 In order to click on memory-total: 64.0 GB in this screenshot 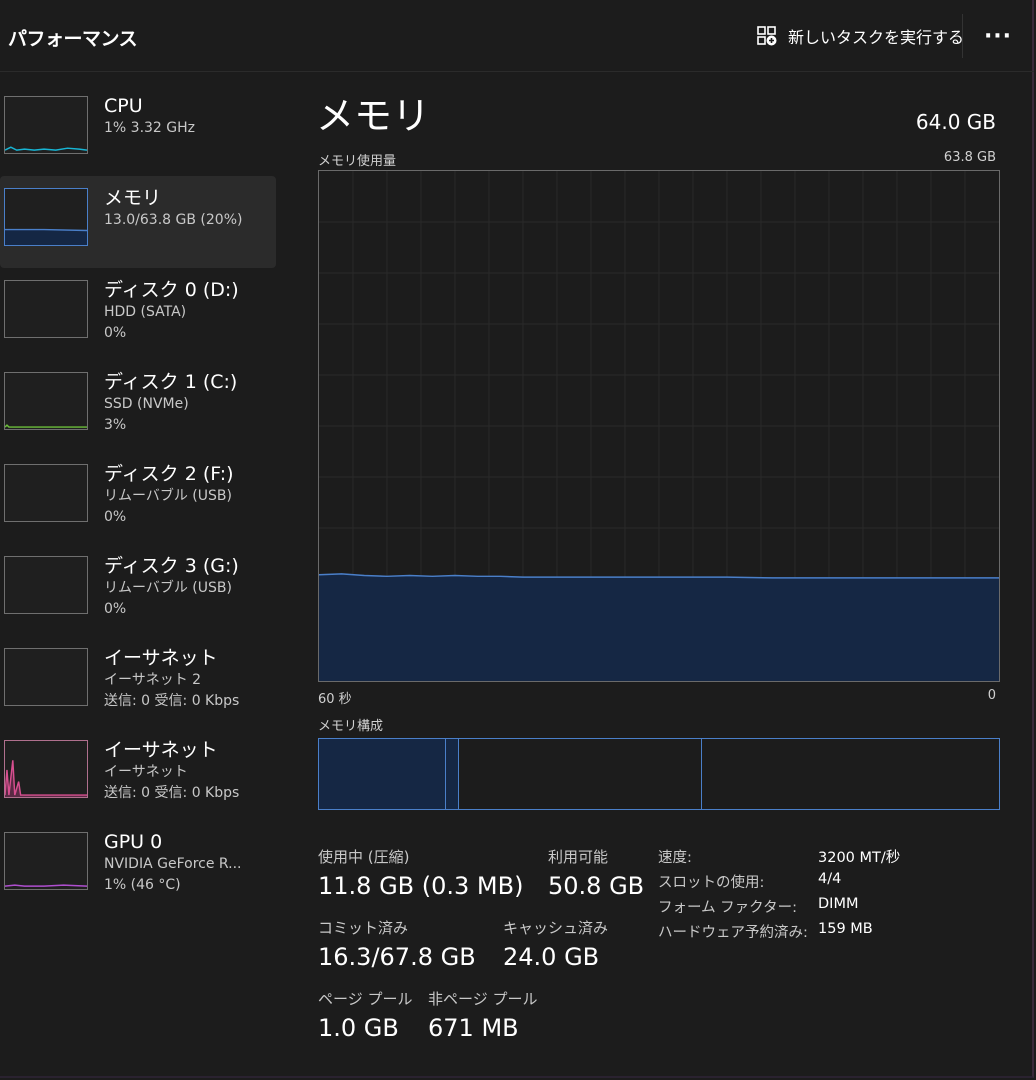, I will do `click(955, 122)`.